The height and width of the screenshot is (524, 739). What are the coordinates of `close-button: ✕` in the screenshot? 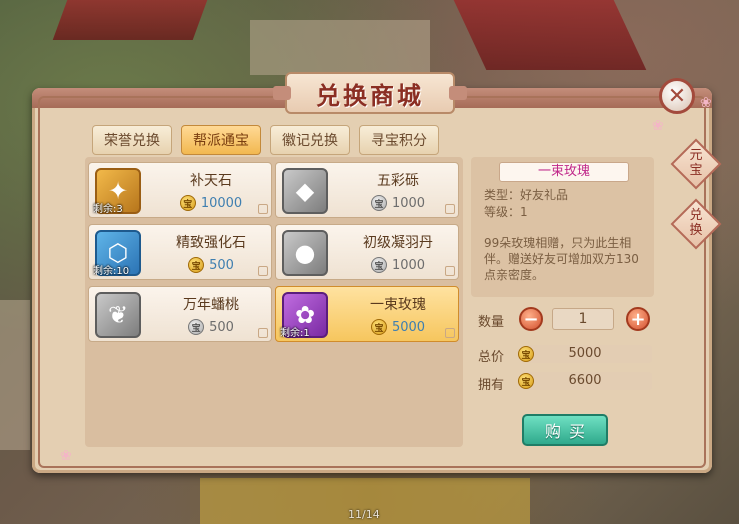 It's located at (677, 96).